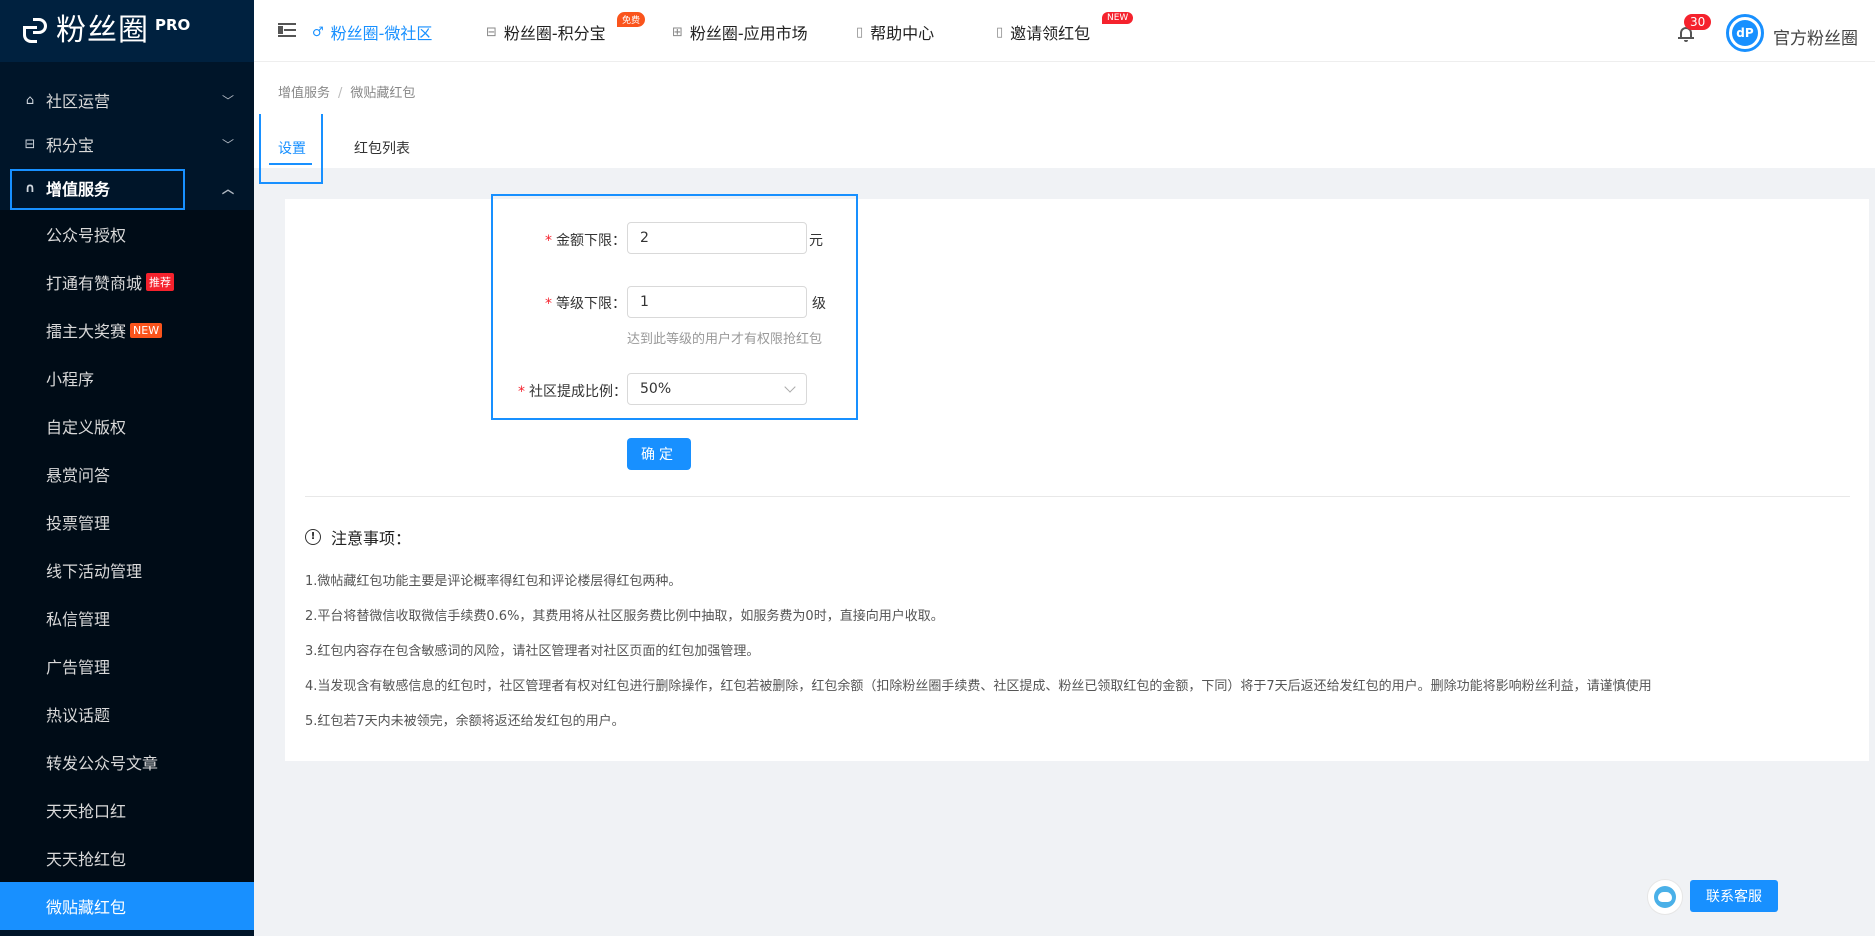  What do you see at coordinates (740, 32) in the screenshot?
I see `nav-app-market: ⊞ 粉丝圈-应用市场` at bounding box center [740, 32].